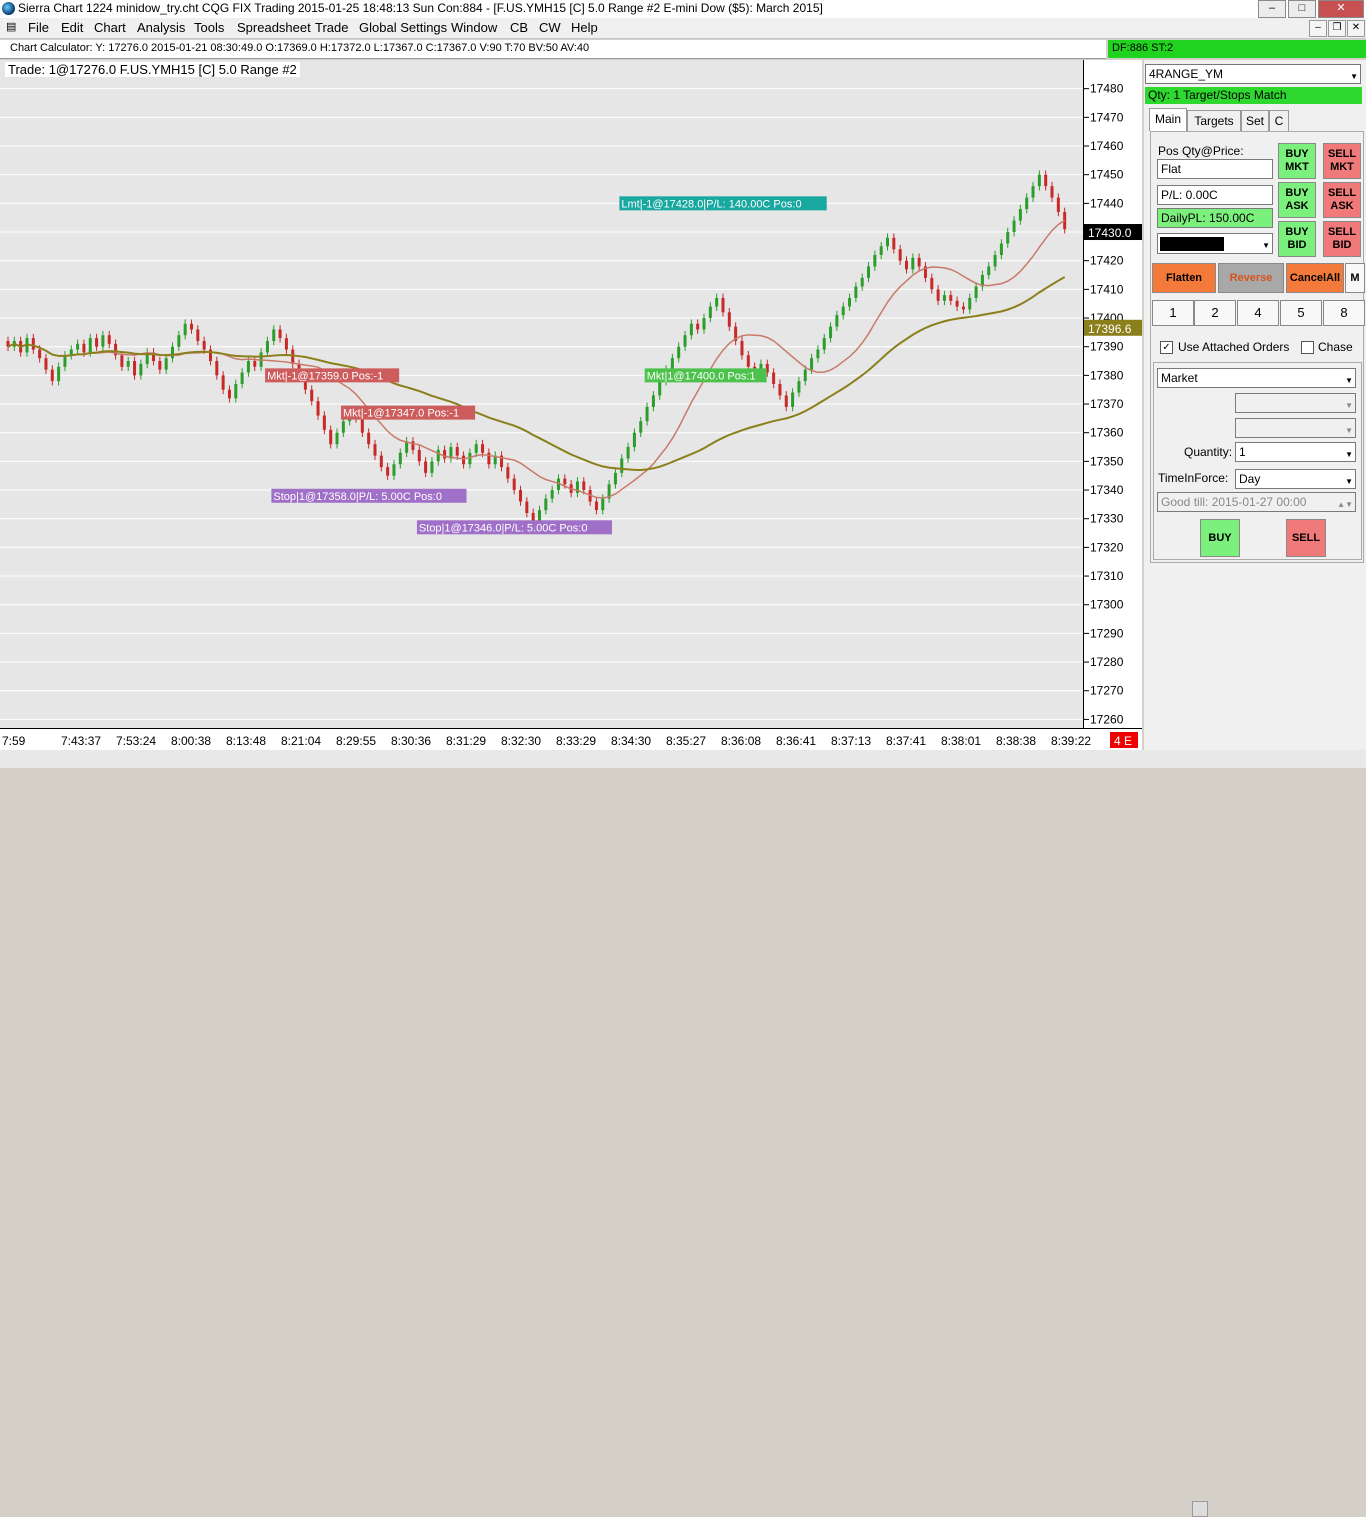 Image resolution: width=1366 pixels, height=1517 pixels. I want to click on menu-cw: CW, so click(550, 27).